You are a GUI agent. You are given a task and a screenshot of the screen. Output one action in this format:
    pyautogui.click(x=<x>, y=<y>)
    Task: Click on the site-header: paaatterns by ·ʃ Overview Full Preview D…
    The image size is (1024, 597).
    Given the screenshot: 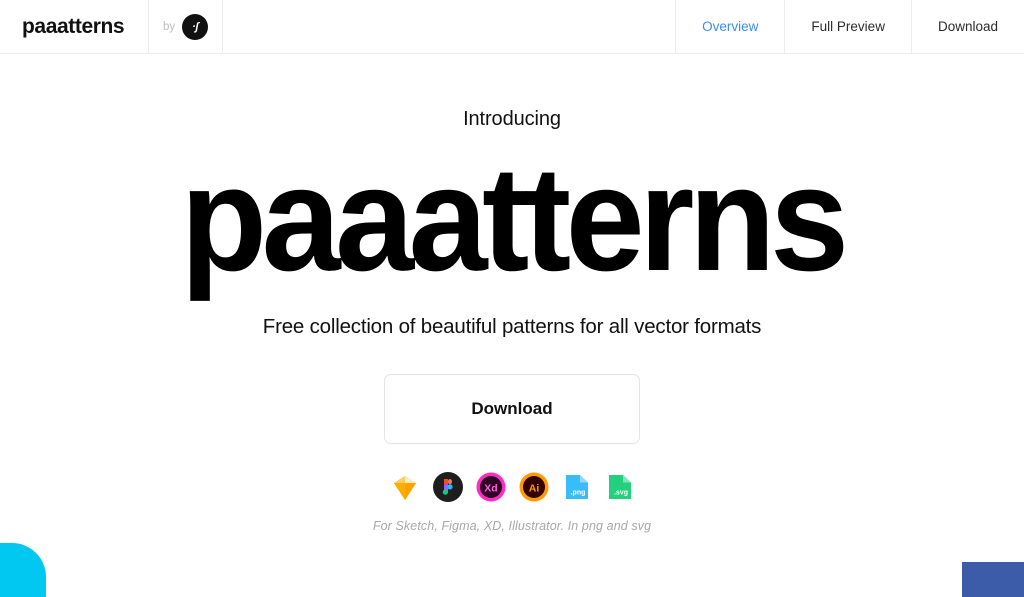 What is the action you would take?
    pyautogui.click(x=512, y=27)
    